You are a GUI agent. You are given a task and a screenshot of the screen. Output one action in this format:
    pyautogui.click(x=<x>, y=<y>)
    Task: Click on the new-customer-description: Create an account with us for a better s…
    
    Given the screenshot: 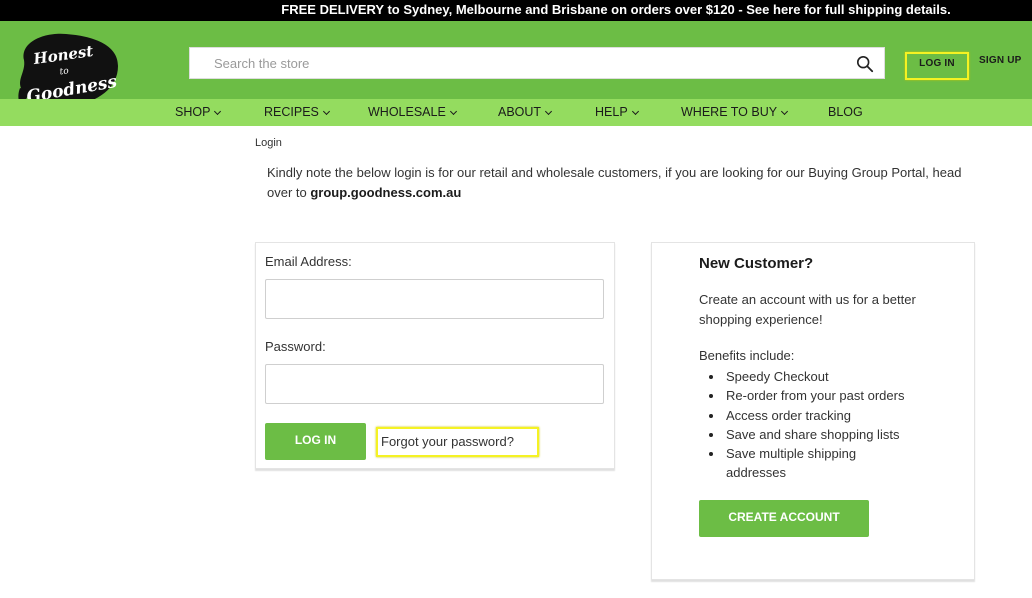 What is the action you would take?
    pyautogui.click(x=807, y=309)
    